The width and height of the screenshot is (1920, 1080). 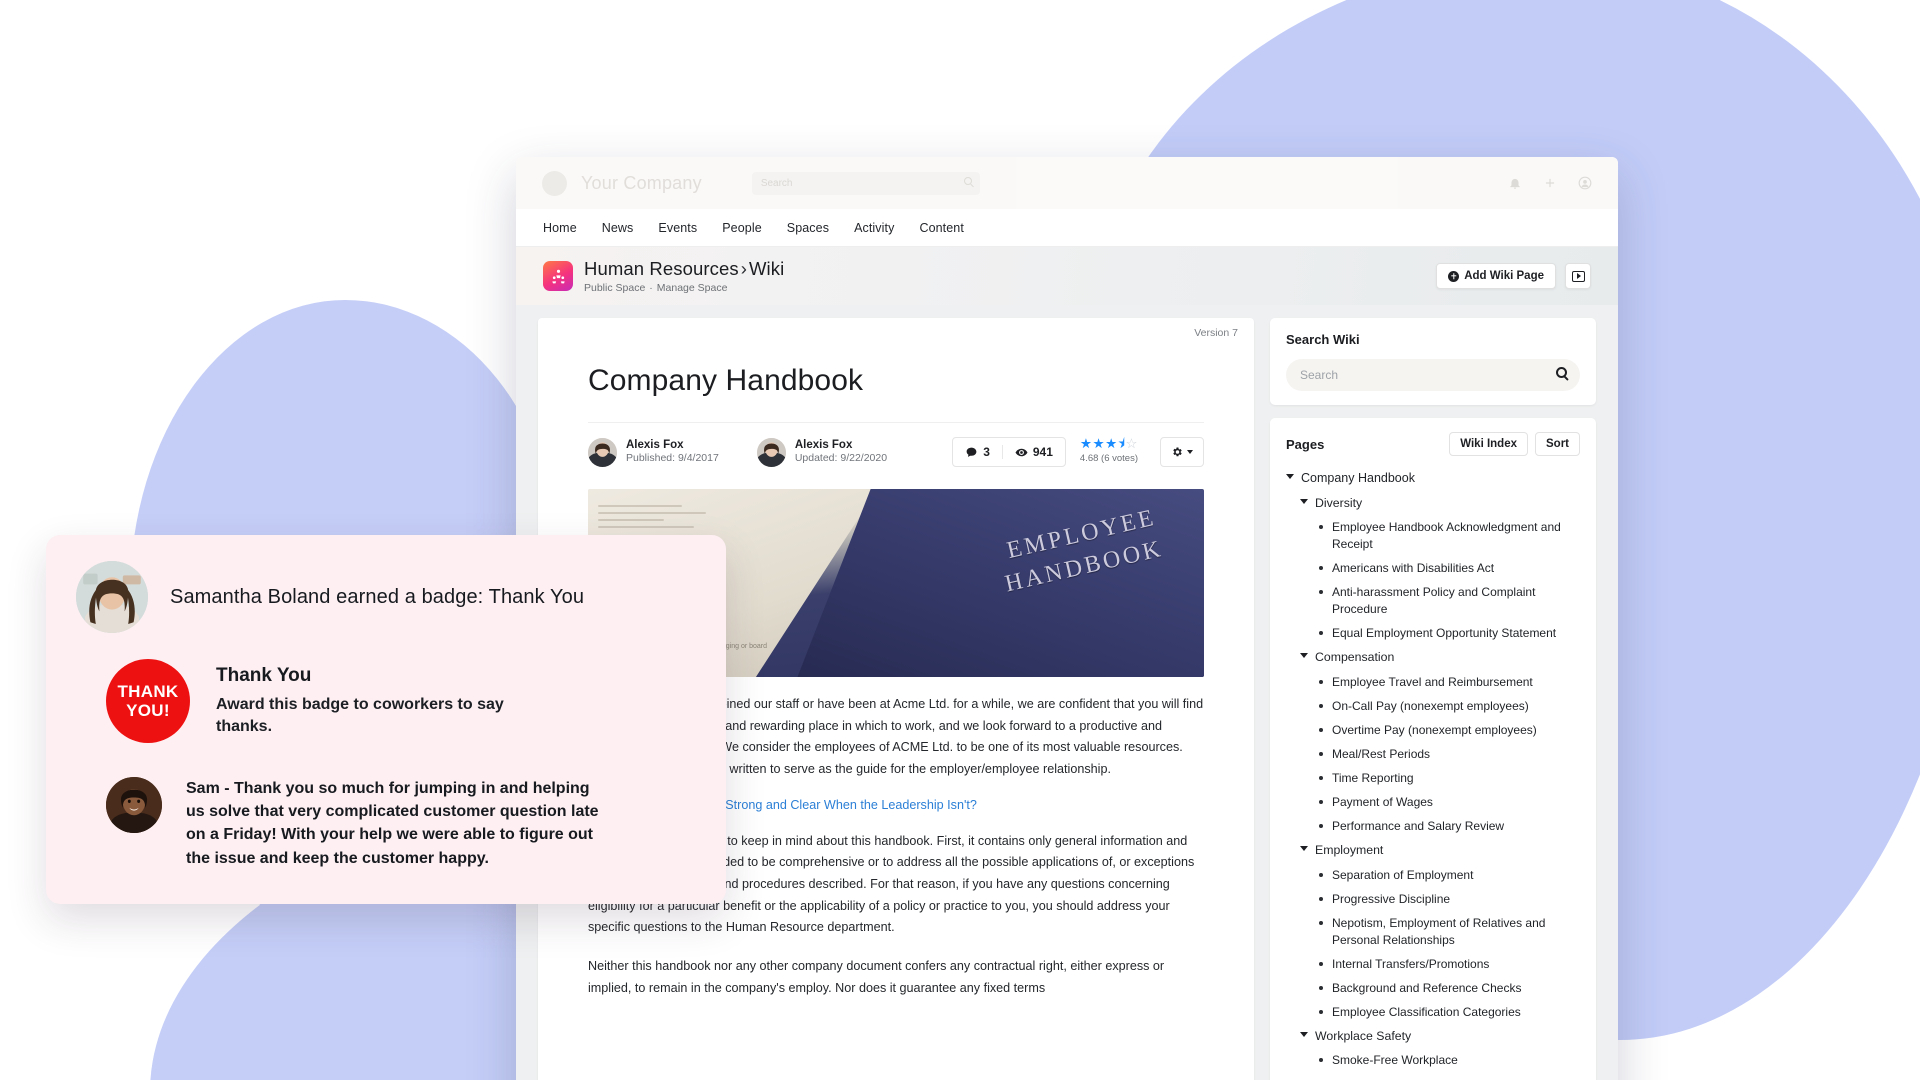 What do you see at coordinates (1426, 988) in the screenshot?
I see `tree-leaf-label: Background and Reference Checks` at bounding box center [1426, 988].